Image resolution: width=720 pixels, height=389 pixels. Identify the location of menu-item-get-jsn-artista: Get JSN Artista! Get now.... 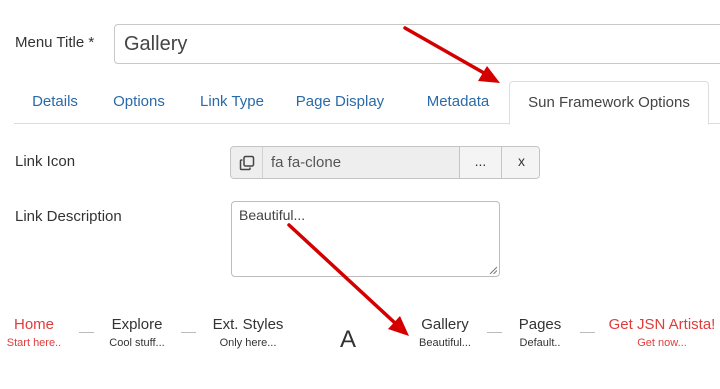
(662, 332).